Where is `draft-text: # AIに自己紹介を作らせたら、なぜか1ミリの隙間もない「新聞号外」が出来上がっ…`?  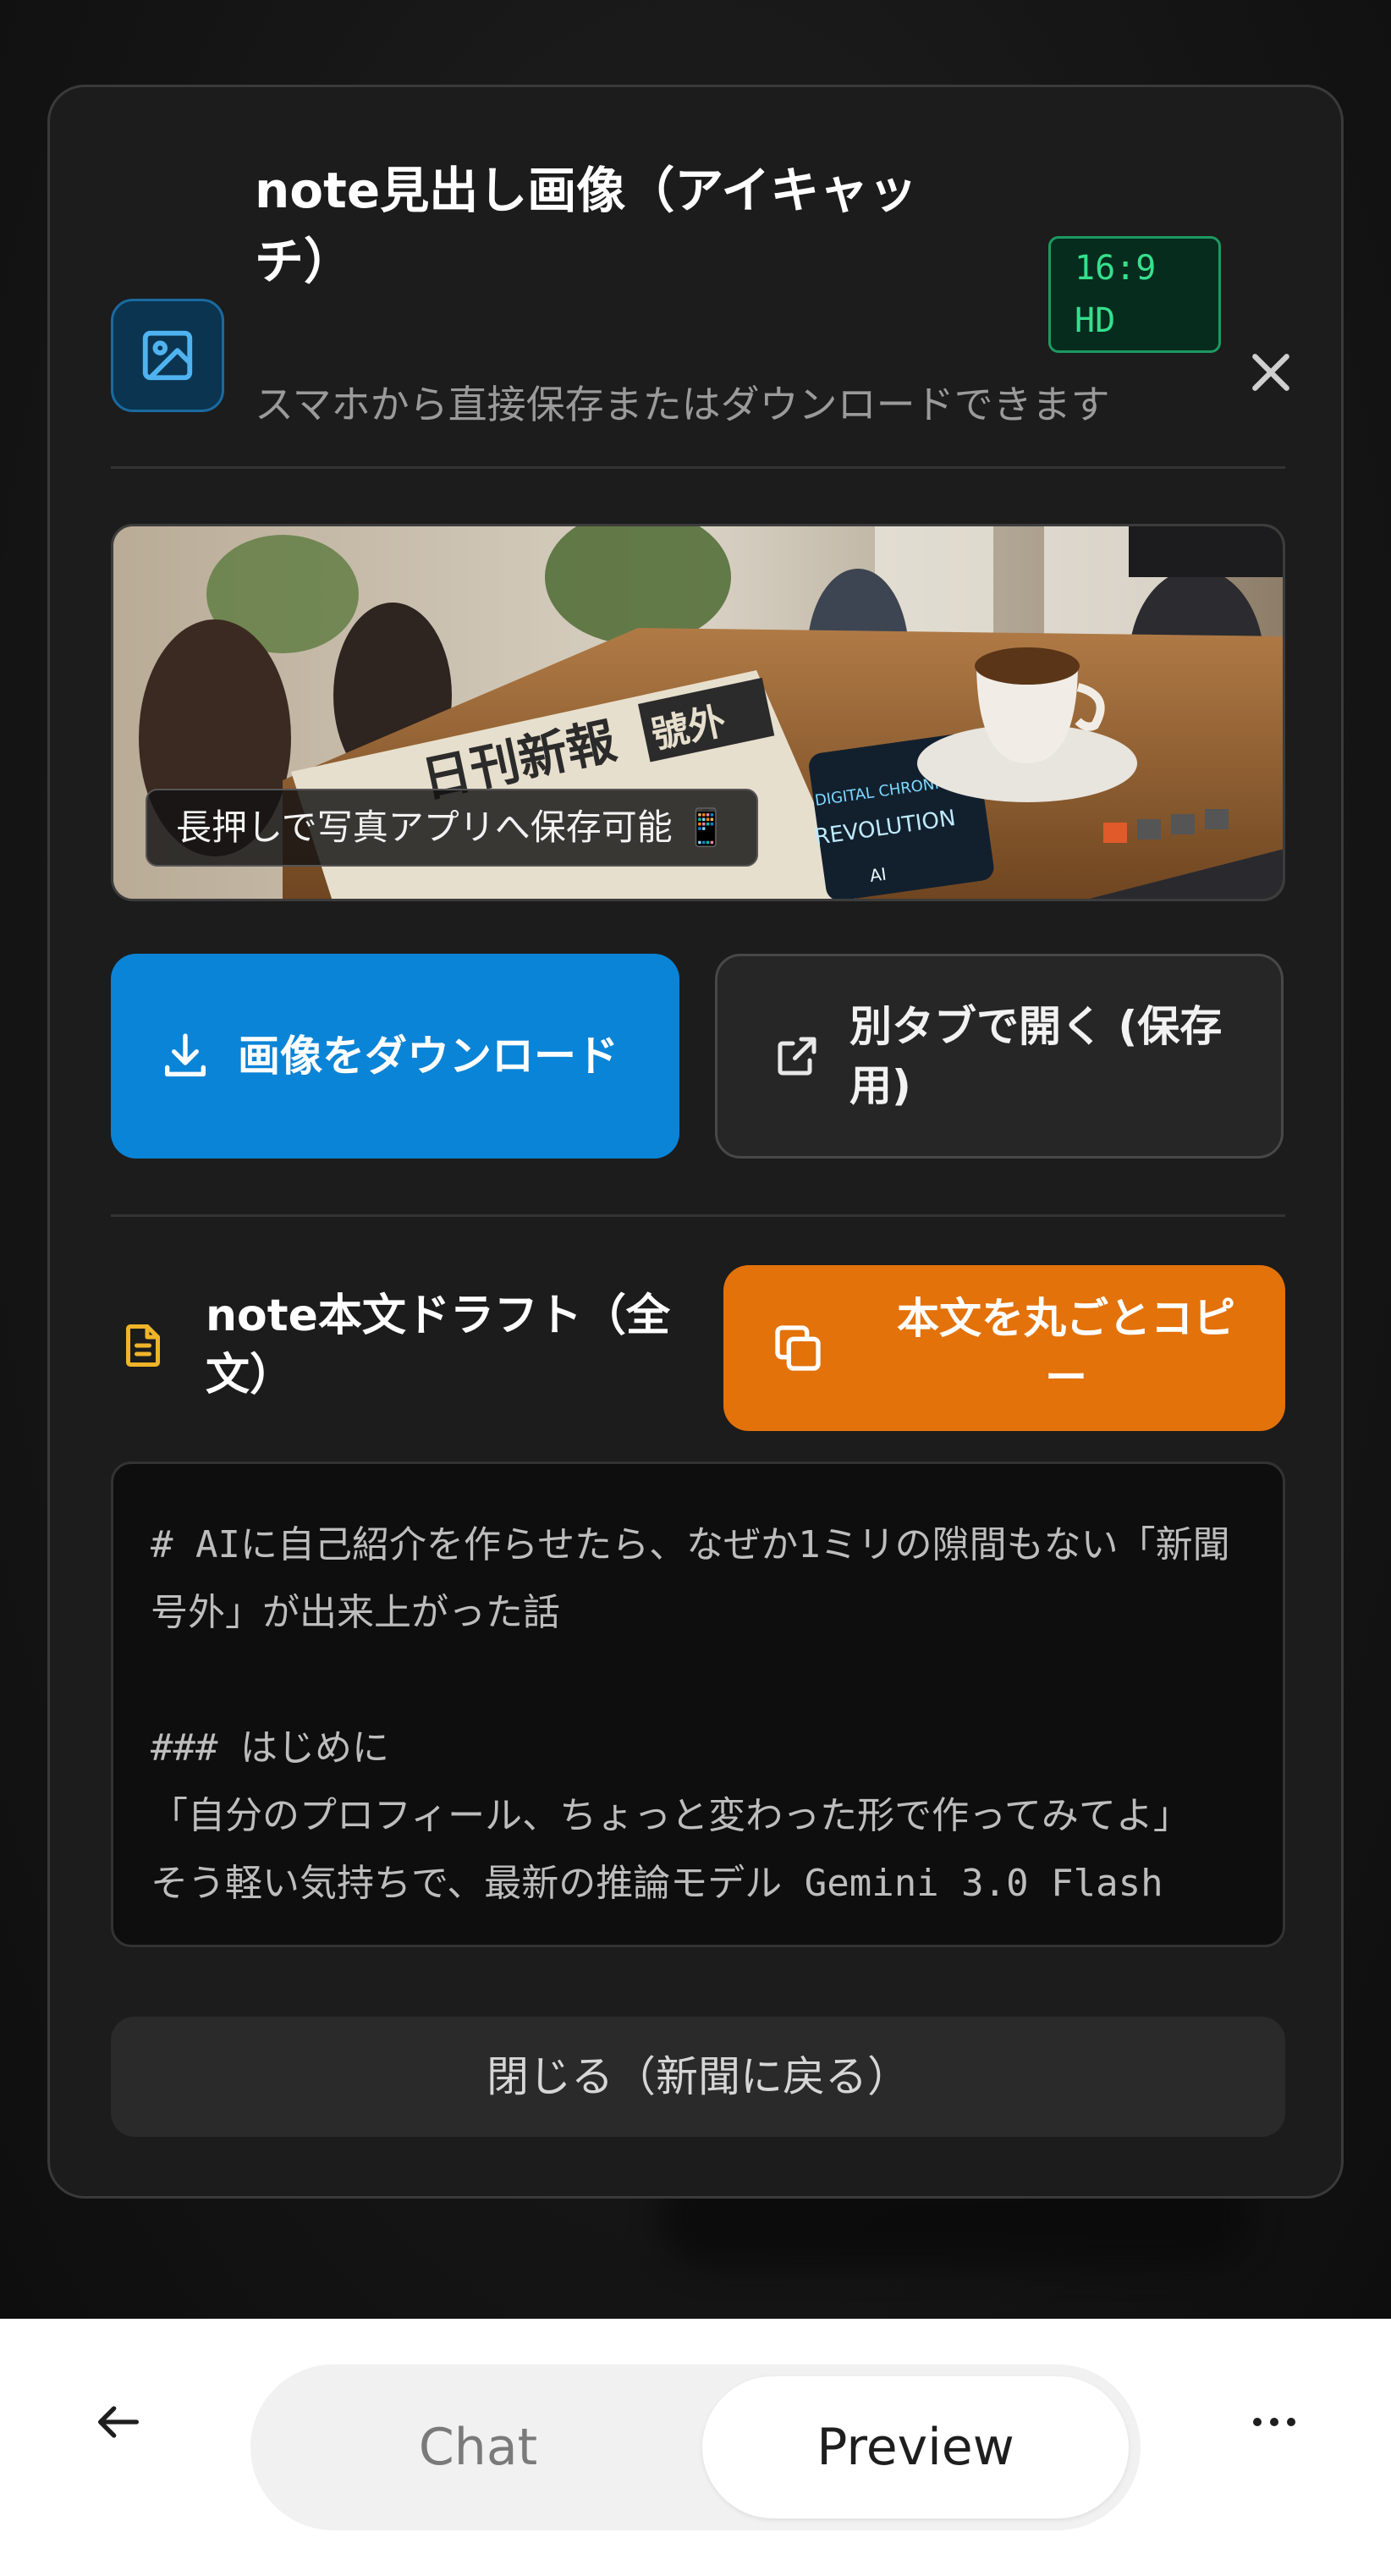
draft-text: # AIに自己紹介を作らせたら、なぜか1ミリの隙間もない「新聞号外」が出来上がっ… is located at coordinates (691, 1714).